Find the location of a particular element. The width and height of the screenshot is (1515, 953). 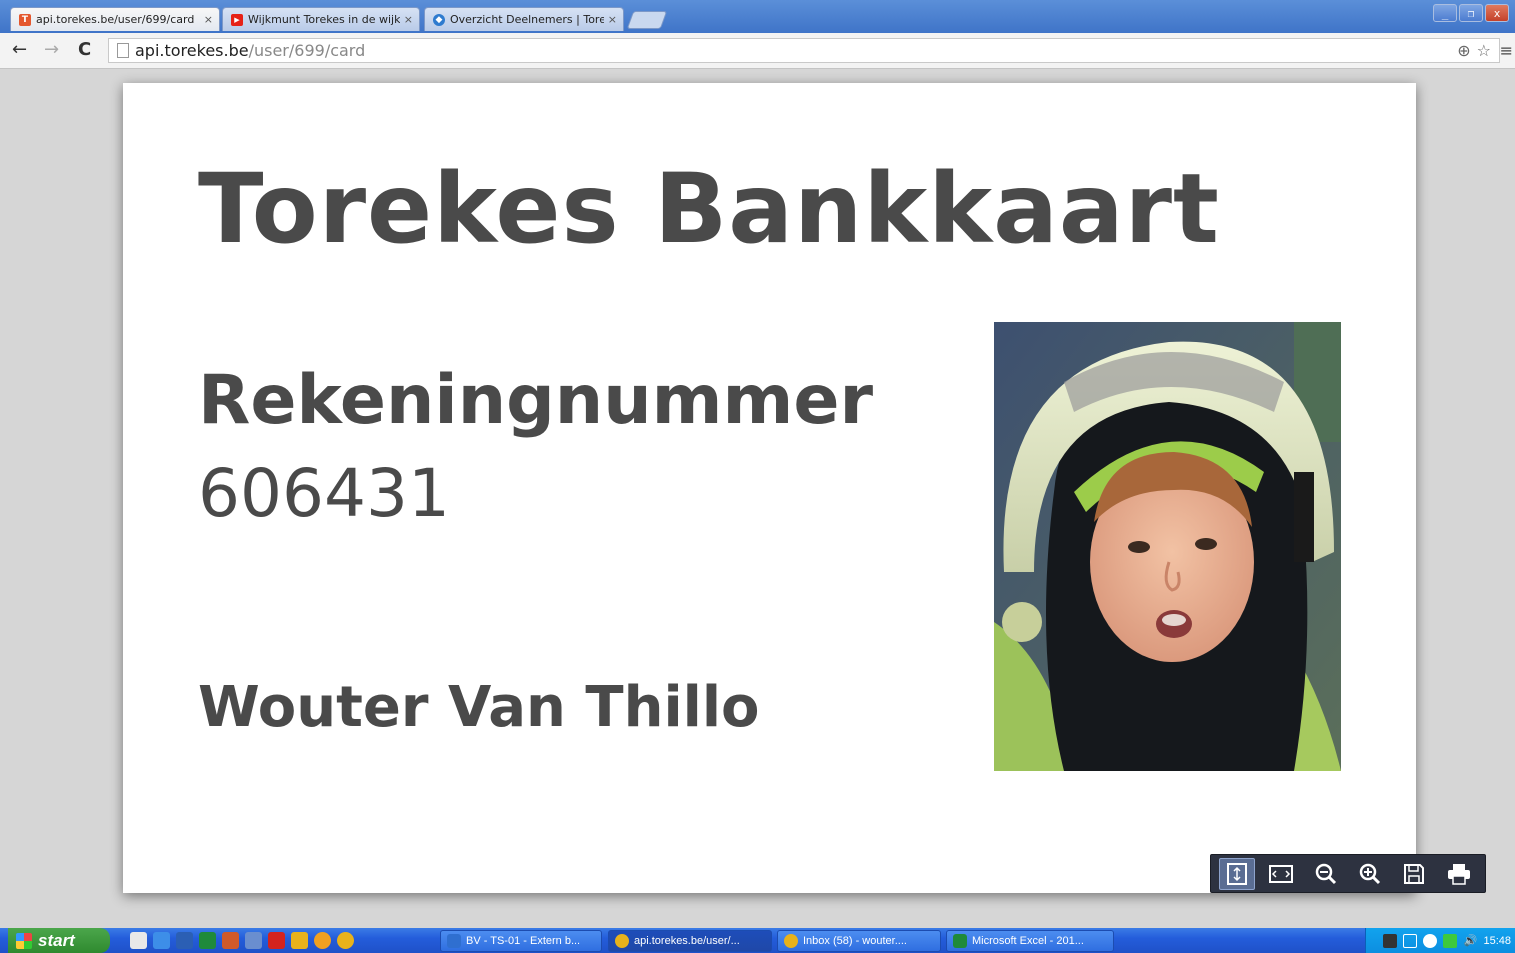

pdf-controls-toolbar is located at coordinates (1348, 873).